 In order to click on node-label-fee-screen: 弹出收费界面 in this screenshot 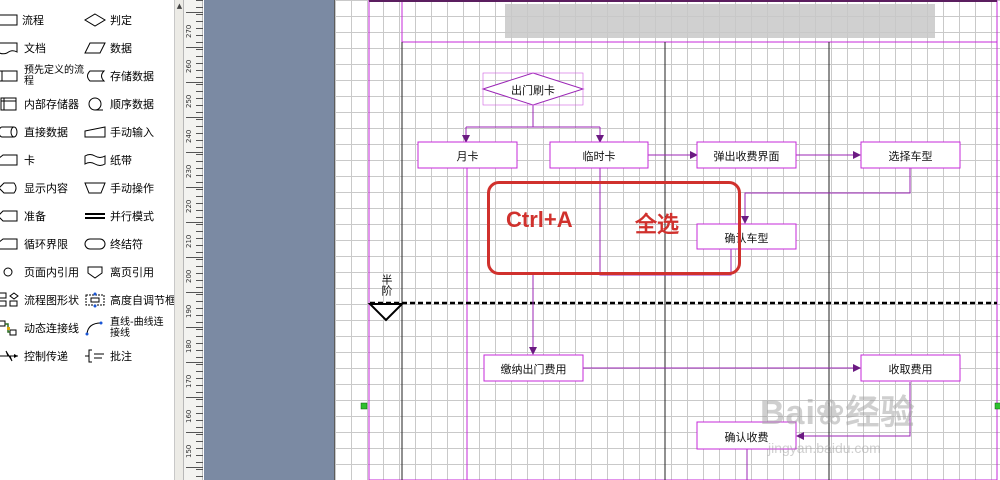, I will do `click(746, 156)`.